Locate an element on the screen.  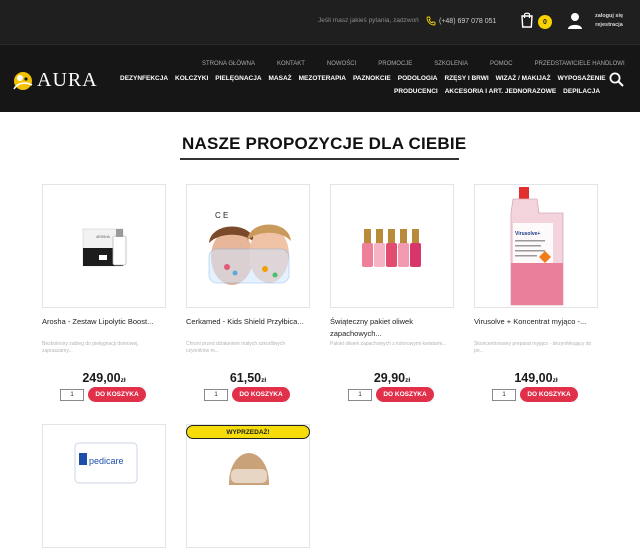
login-link: zaloguj się is located at coordinates (609, 16).